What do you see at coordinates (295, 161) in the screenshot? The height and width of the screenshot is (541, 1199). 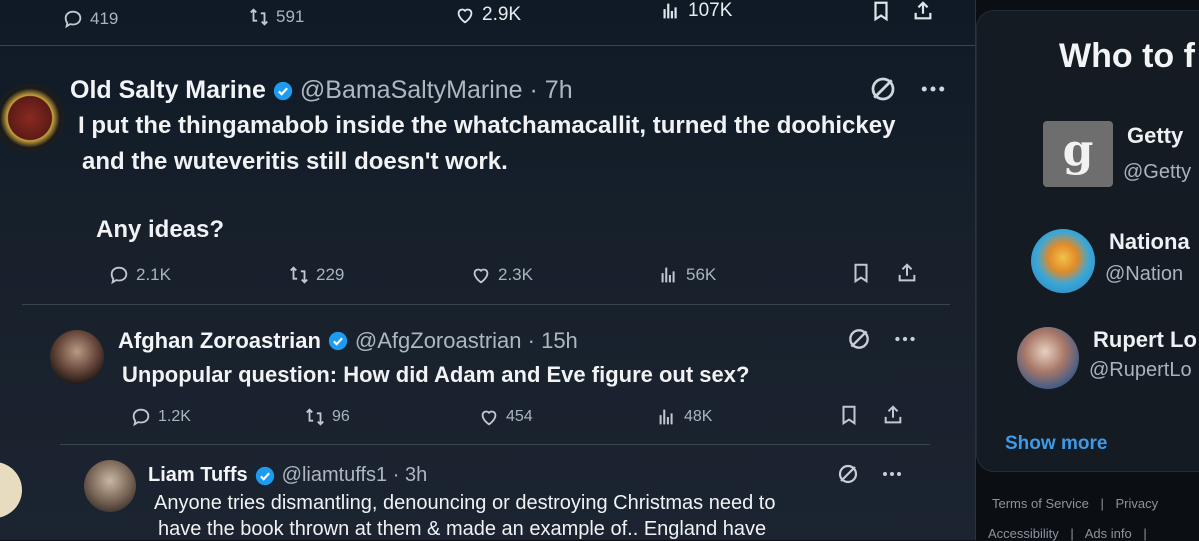 I see `tweet-1-text-line-2: and the wuteveritis still doesn't work.` at bounding box center [295, 161].